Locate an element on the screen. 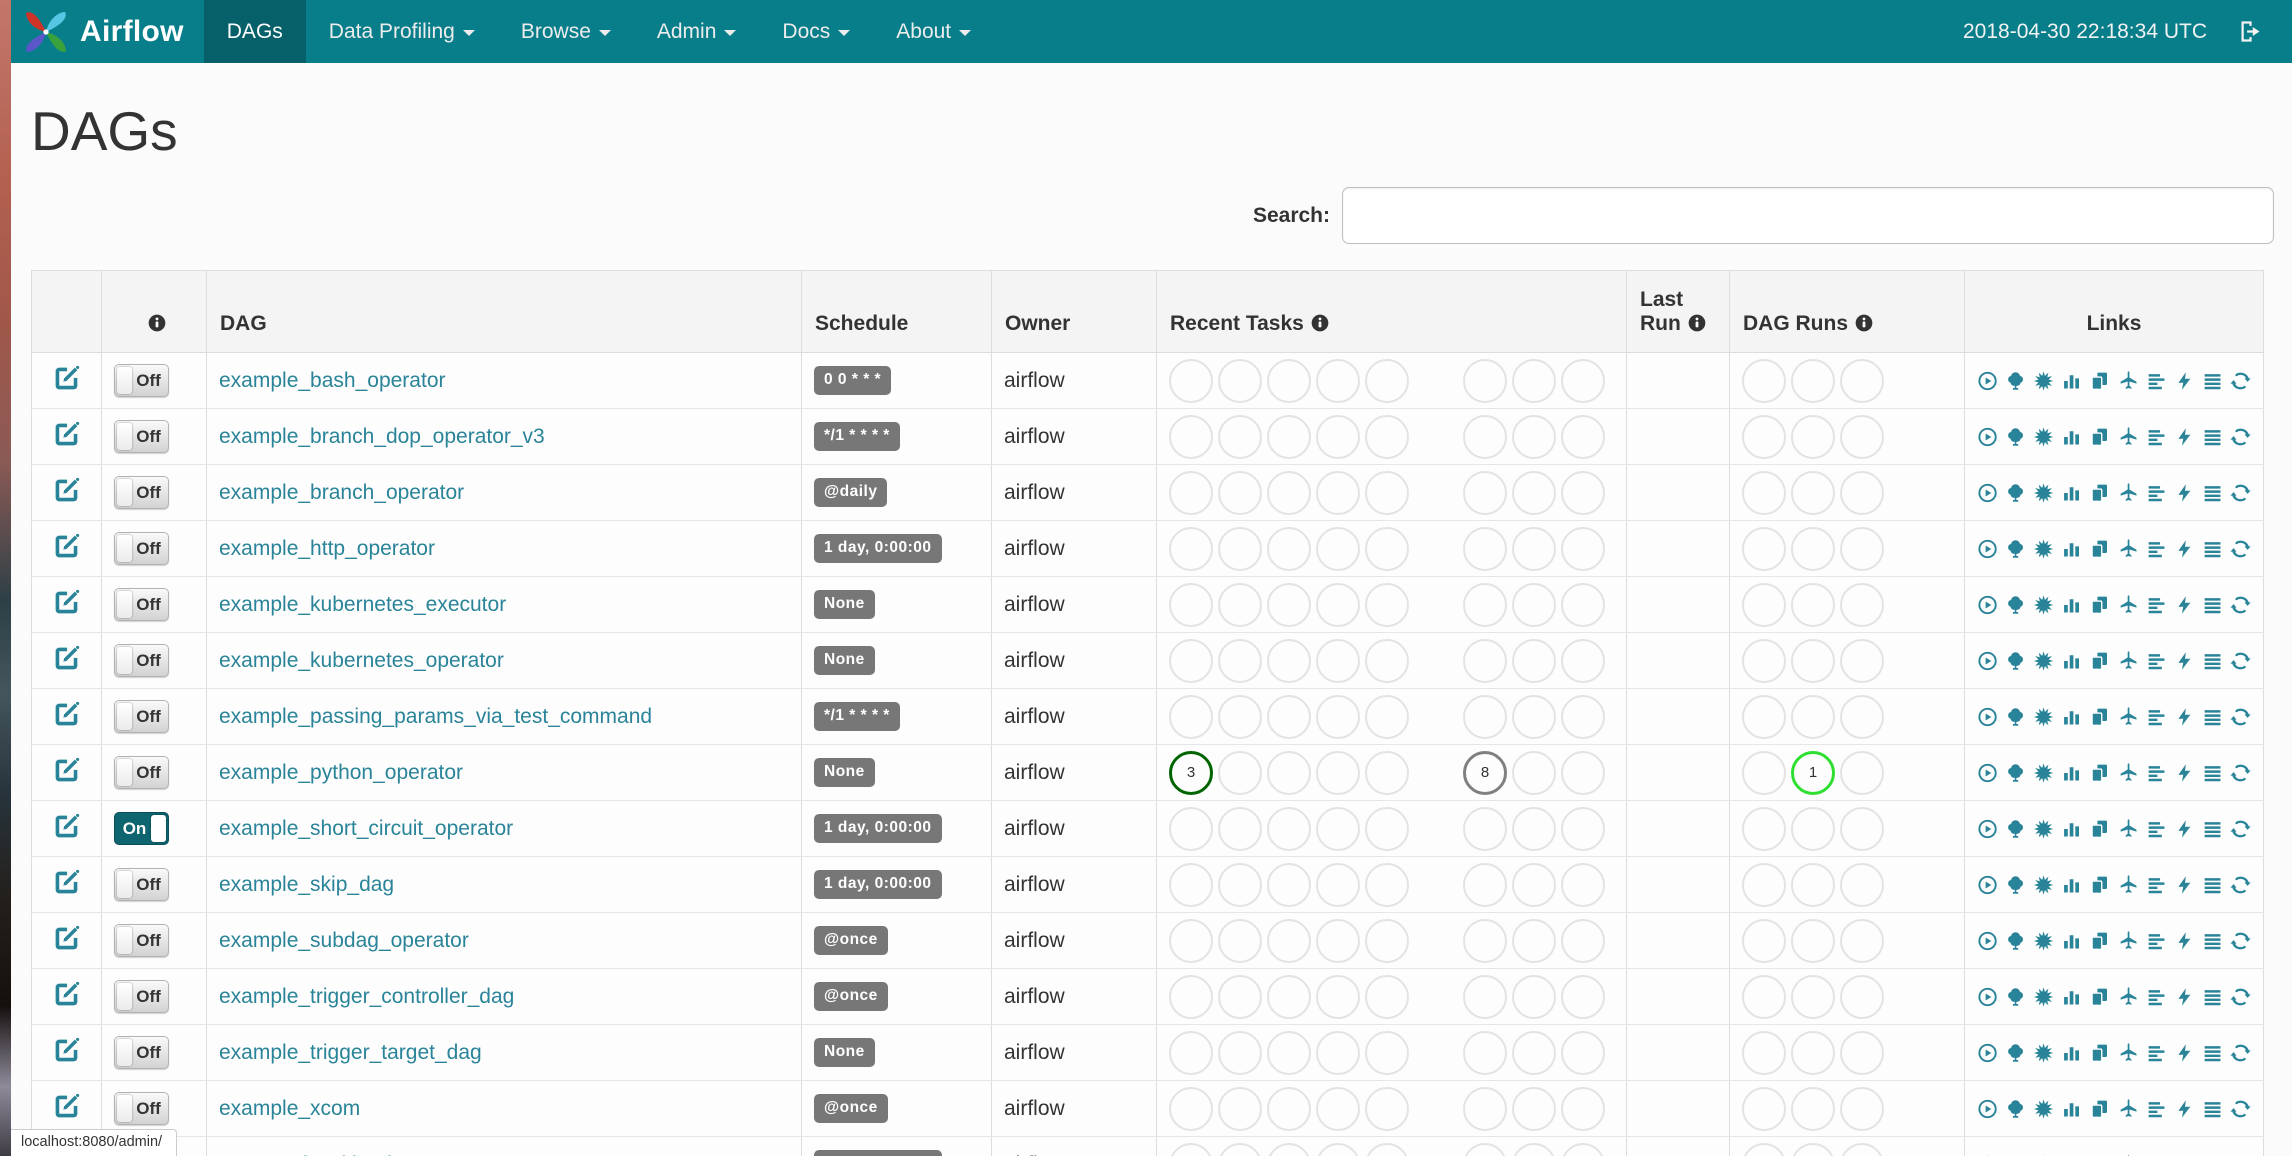 This screenshot has height=1156, width=2292. nav-item-admin: Admin is located at coordinates (697, 31).